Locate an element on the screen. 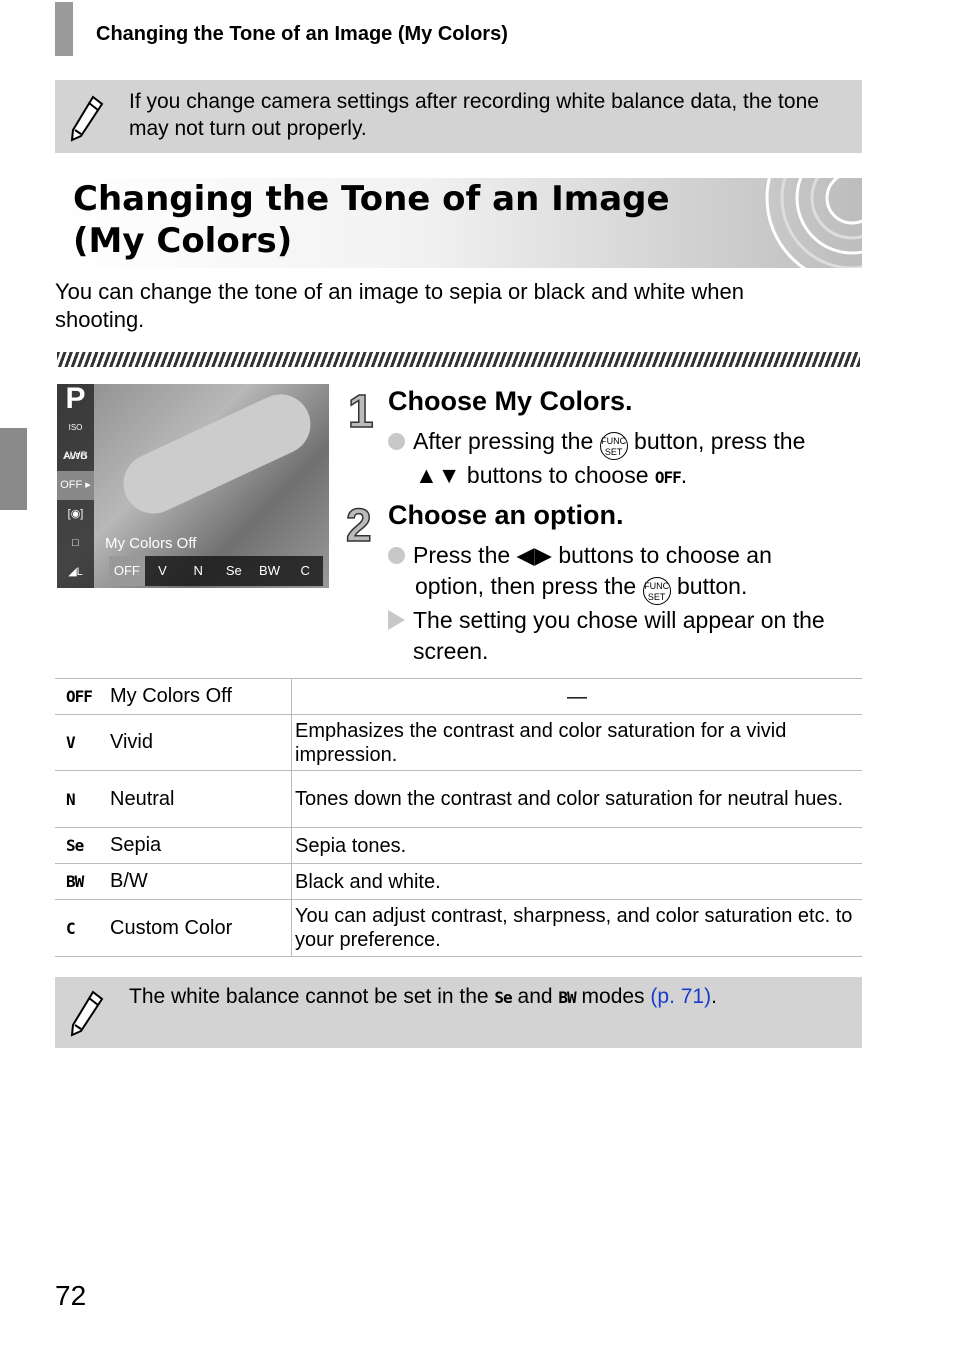  option-off-icon: OFF is located at coordinates (127, 571).